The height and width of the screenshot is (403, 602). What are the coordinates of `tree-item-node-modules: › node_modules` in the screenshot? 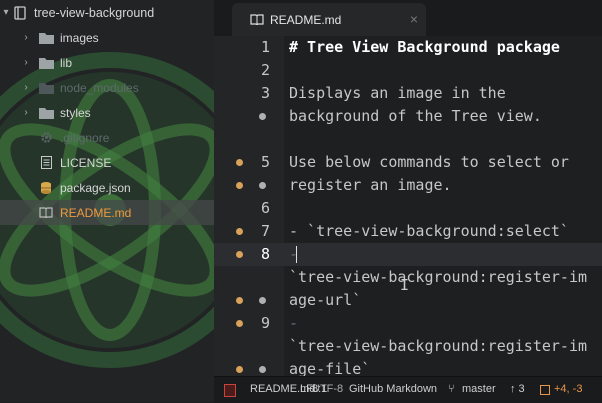 It's located at (107, 87).